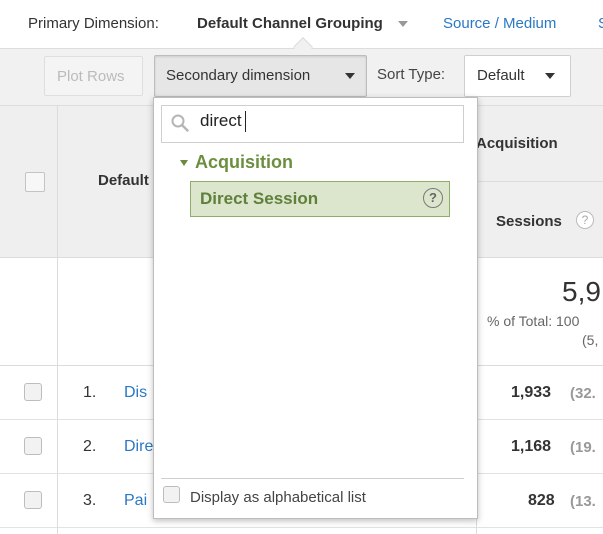 The height and width of the screenshot is (534, 603). What do you see at coordinates (135, 393) in the screenshot?
I see `row-dimension-link: Dis` at bounding box center [135, 393].